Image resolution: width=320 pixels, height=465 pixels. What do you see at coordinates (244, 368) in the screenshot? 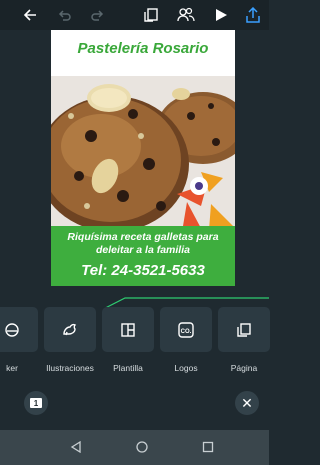
I see `tool-label-page: Página` at bounding box center [244, 368].